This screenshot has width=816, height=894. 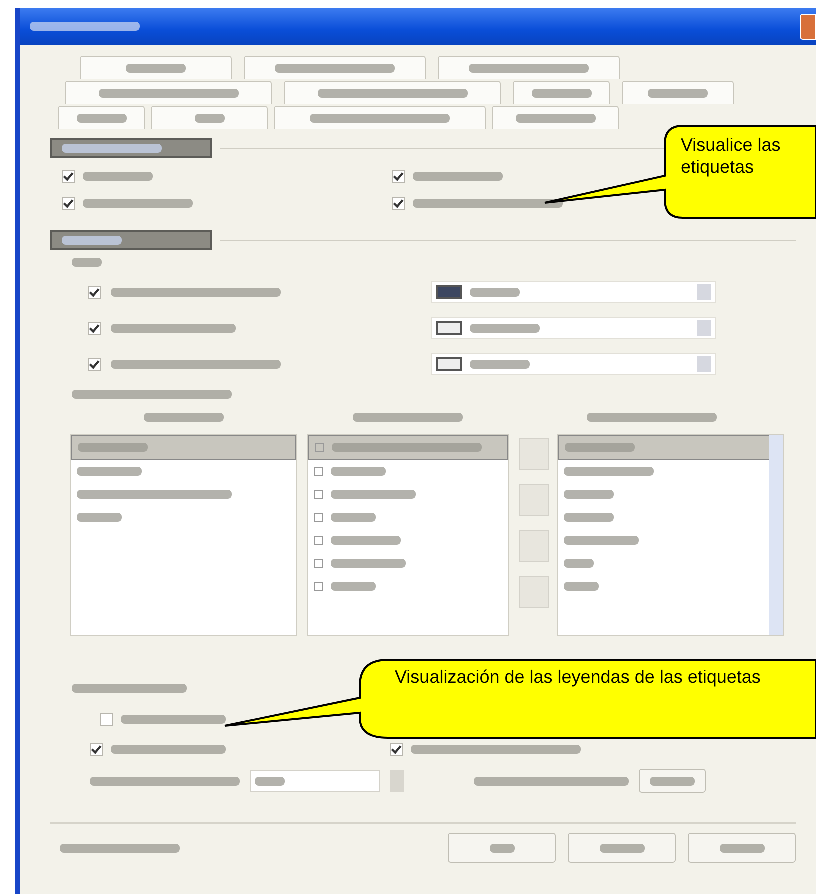 I want to click on close-button, so click(x=808, y=27).